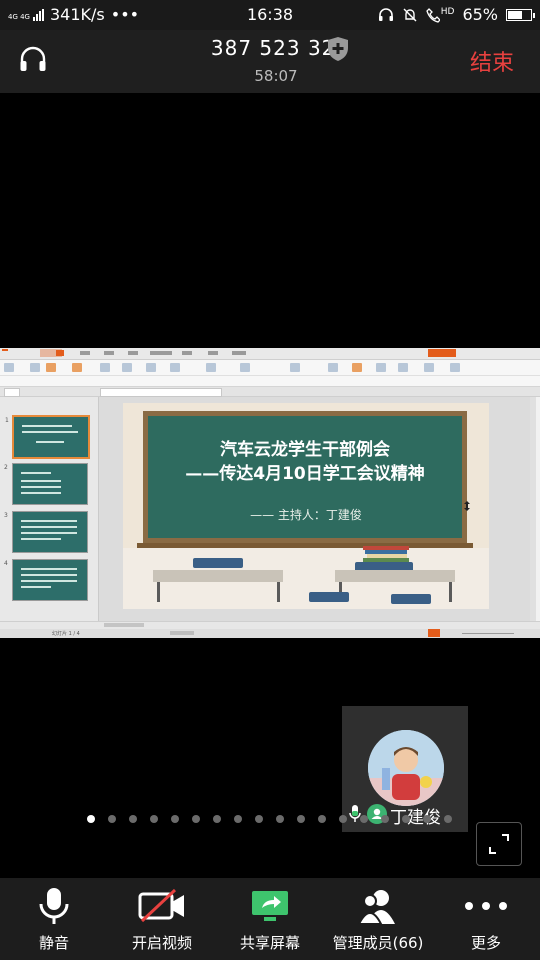 The width and height of the screenshot is (540, 960). I want to click on members-icon, so click(376, 907).